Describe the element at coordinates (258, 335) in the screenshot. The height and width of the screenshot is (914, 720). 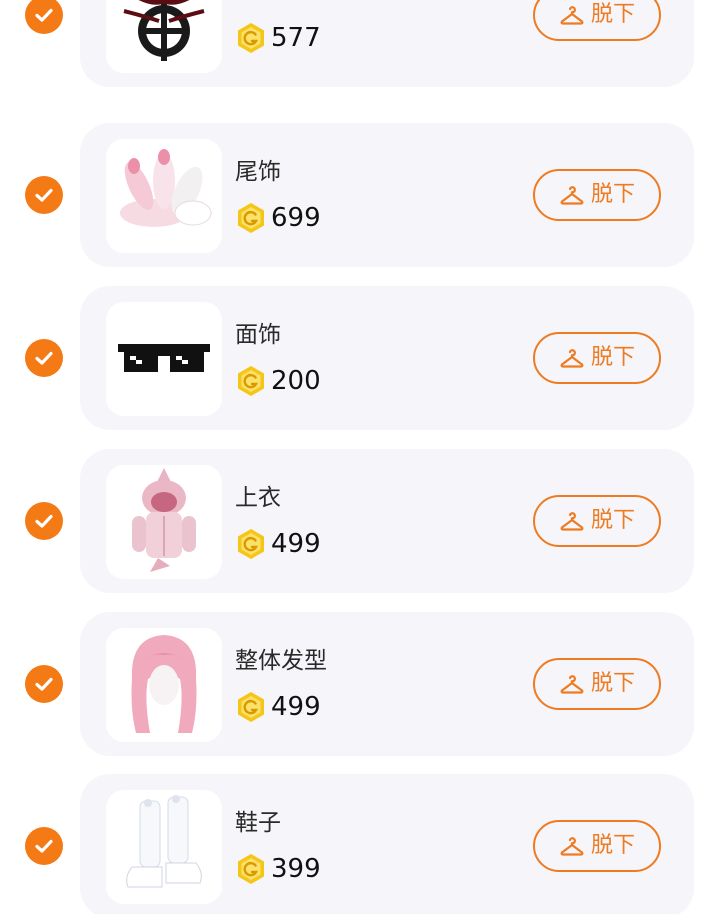
I see `item-name: 面饰` at that location.